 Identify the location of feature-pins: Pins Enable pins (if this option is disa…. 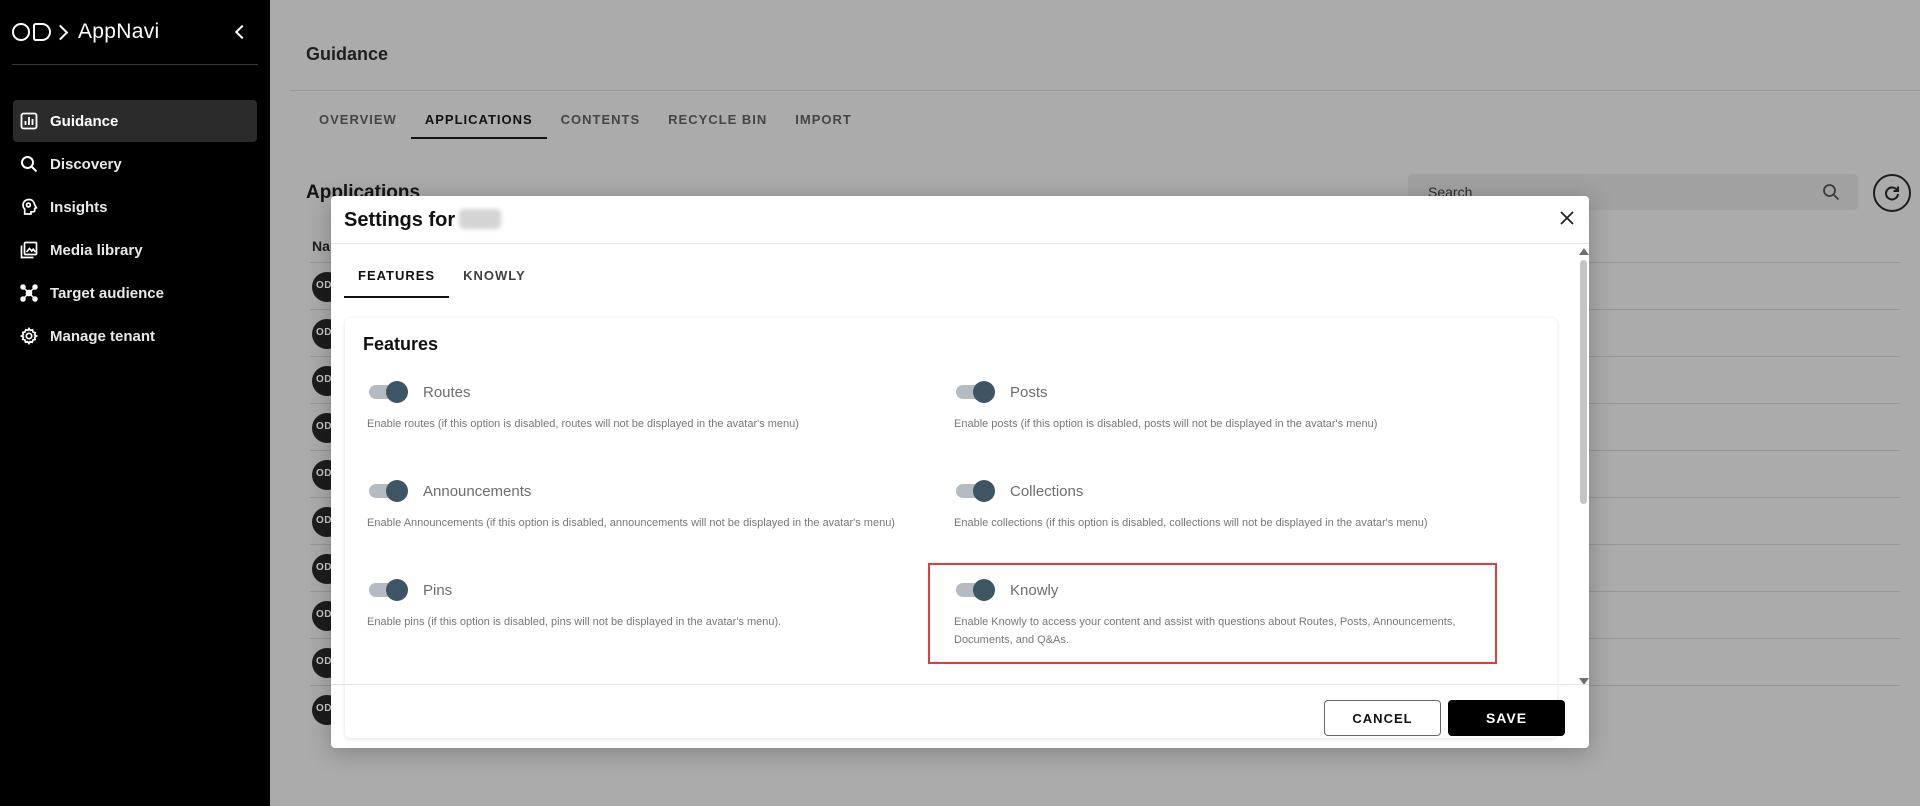
(653, 604).